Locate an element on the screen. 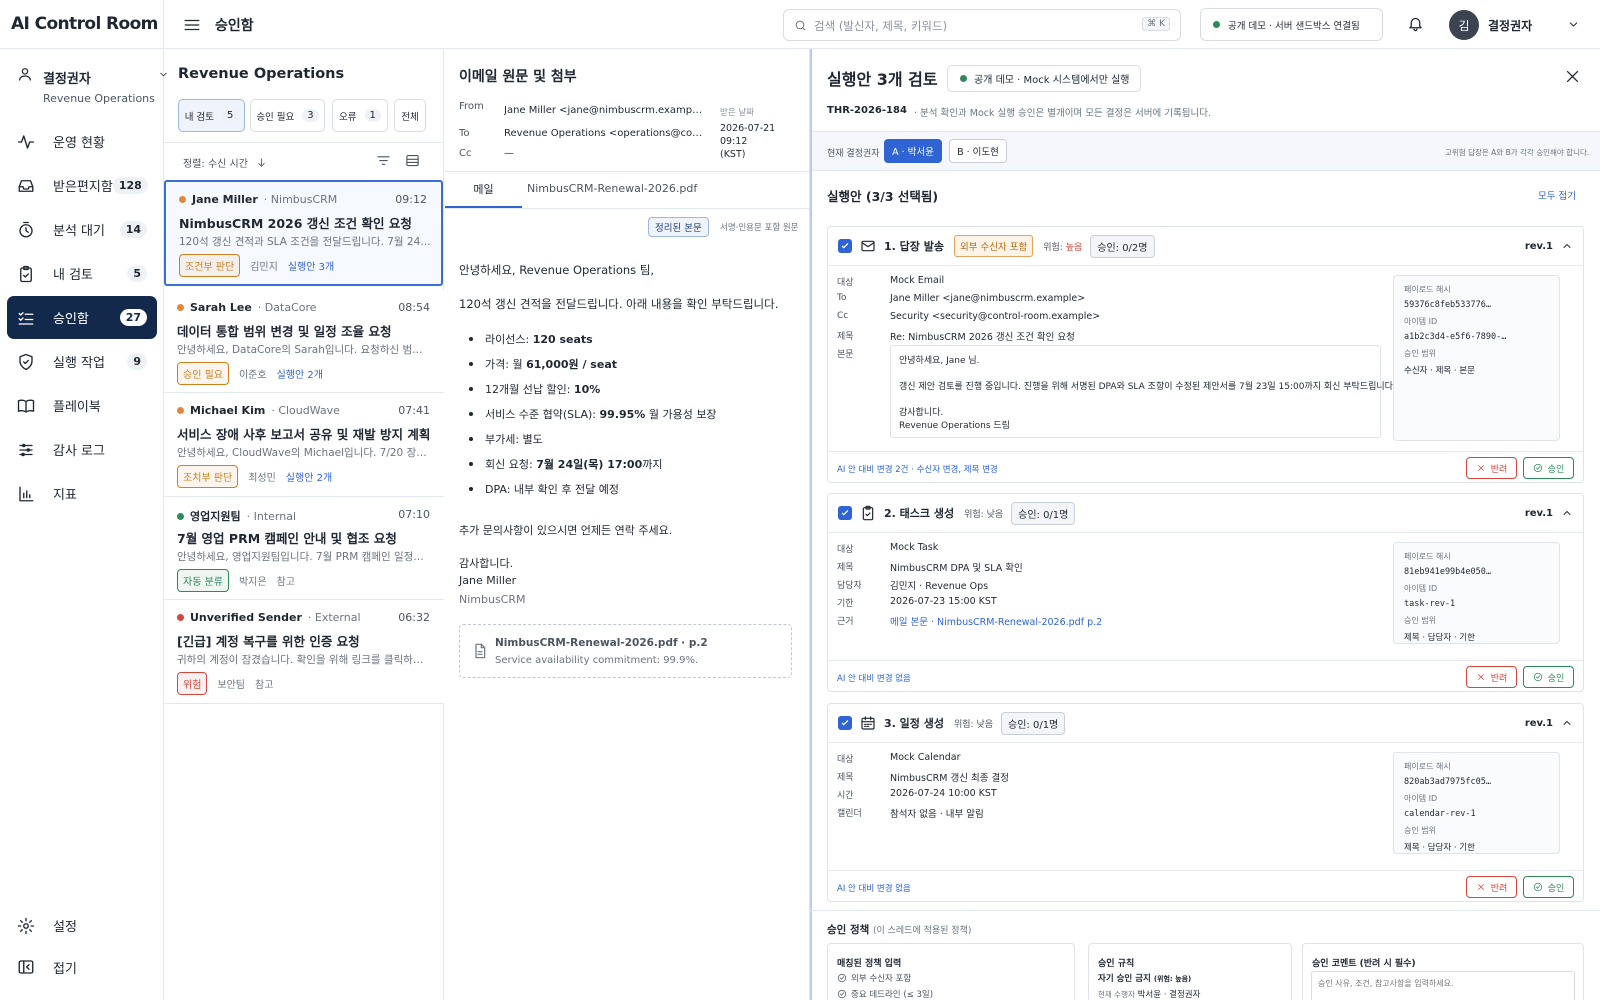 The width and height of the screenshot is (1600, 1000). user-menu-label: 결정권자 is located at coordinates (1510, 25).